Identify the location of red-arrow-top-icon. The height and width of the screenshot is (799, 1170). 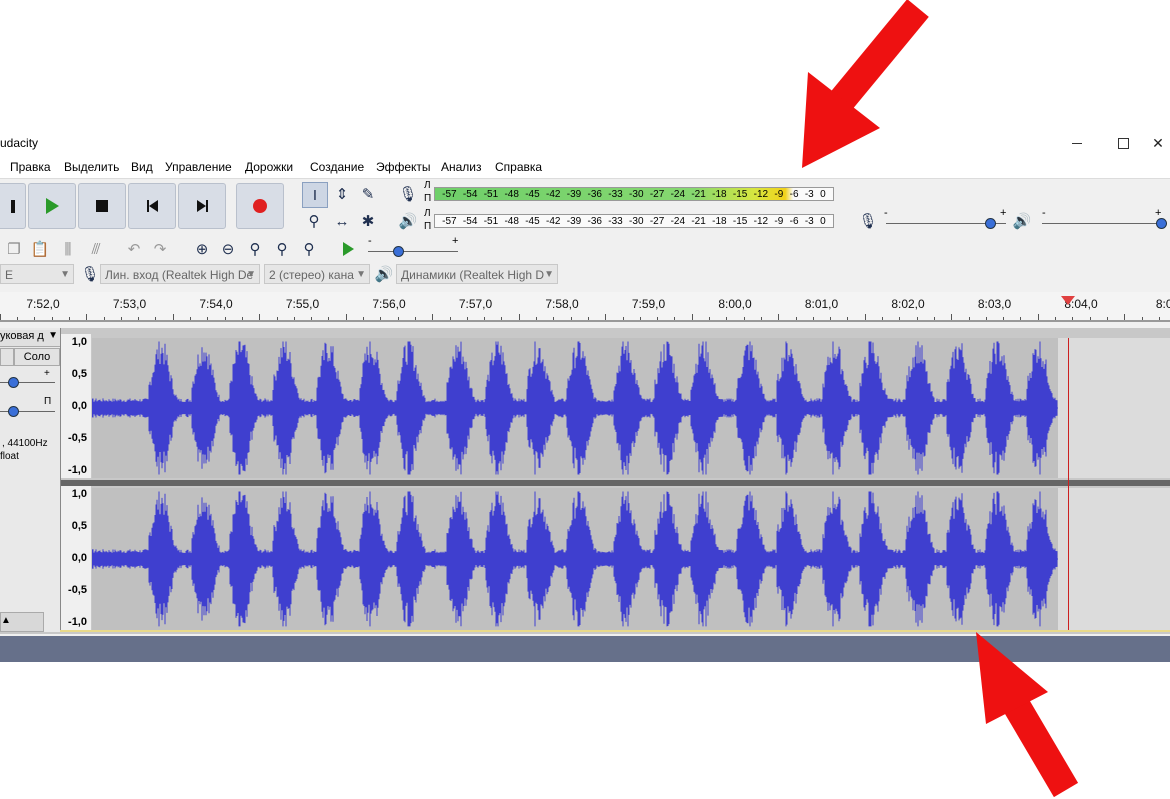
(865, 84).